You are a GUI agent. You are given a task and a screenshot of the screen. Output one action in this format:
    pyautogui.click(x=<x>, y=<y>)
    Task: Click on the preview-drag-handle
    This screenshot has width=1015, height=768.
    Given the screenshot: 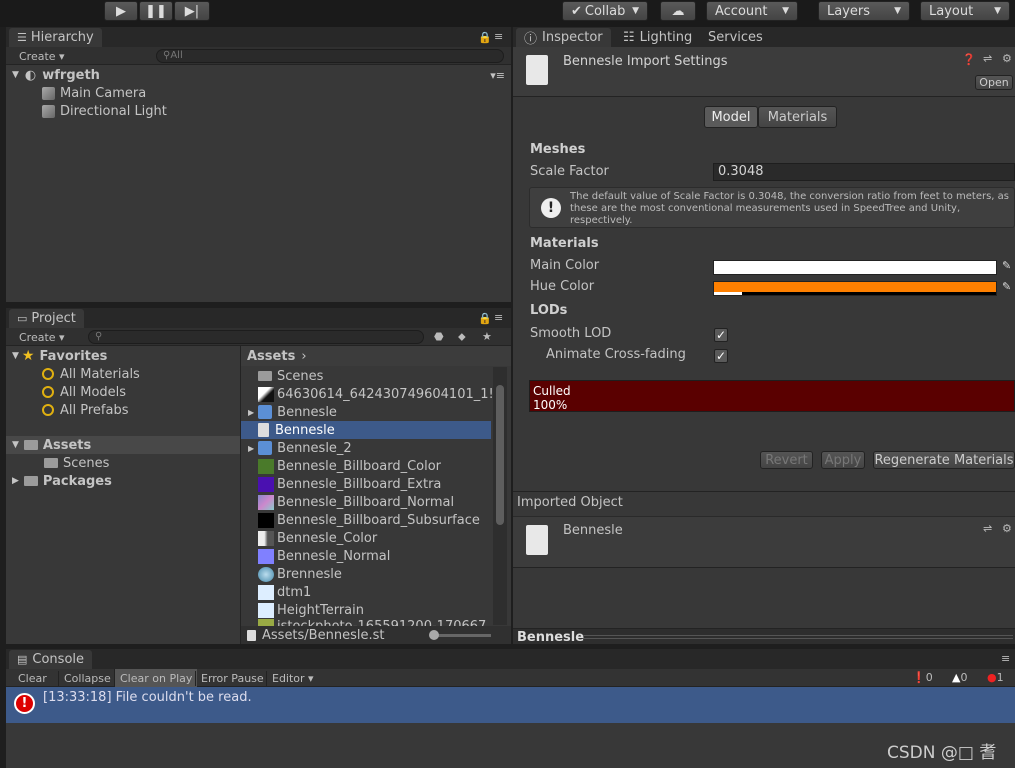 What is the action you would take?
    pyautogui.click(x=798, y=637)
    